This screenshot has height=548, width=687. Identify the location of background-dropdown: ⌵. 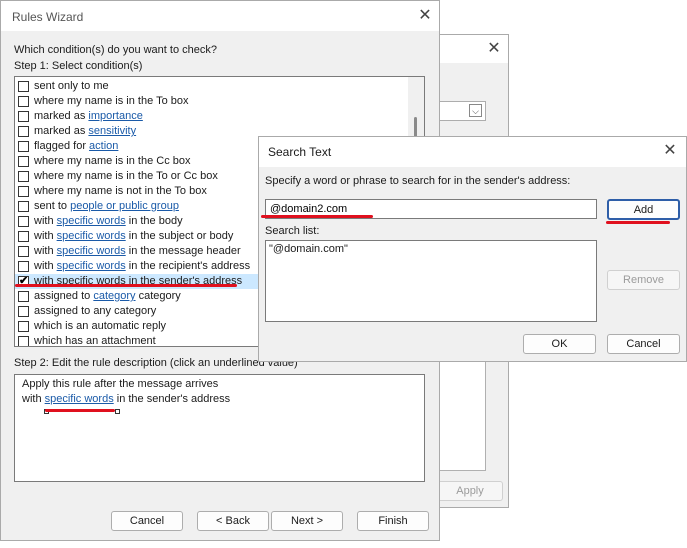
(461, 111).